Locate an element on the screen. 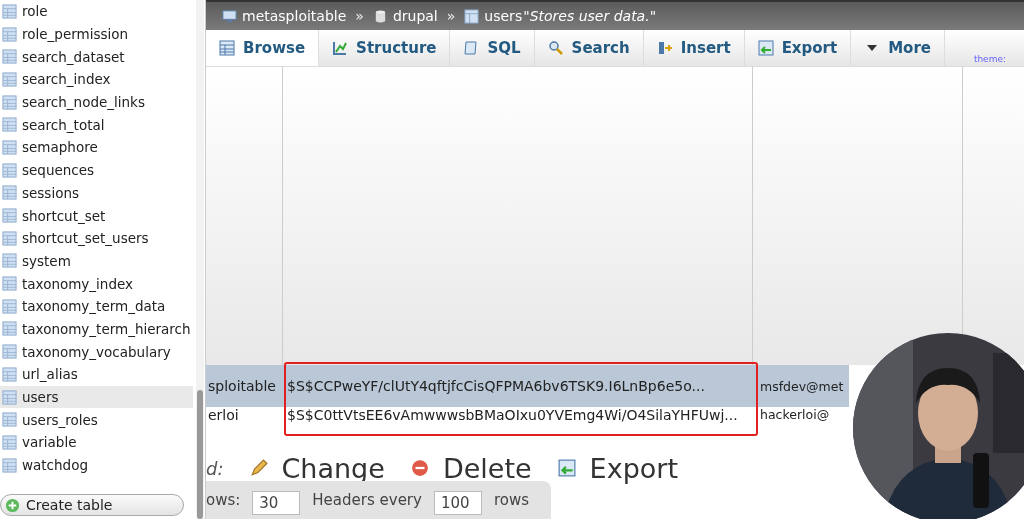  table-list-item: search_node_links is located at coordinates (96, 102).